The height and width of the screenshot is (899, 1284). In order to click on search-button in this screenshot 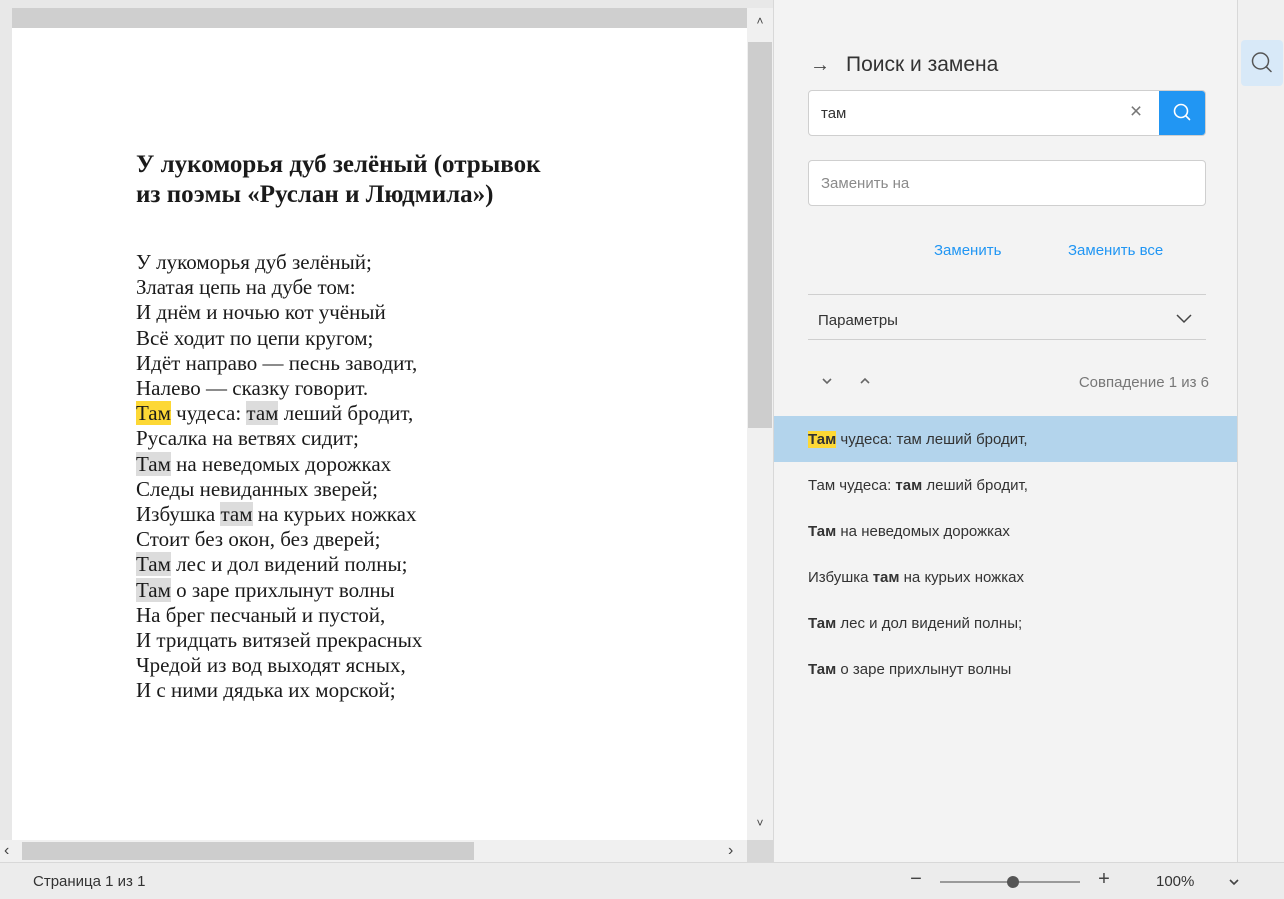, I will do `click(1182, 113)`.